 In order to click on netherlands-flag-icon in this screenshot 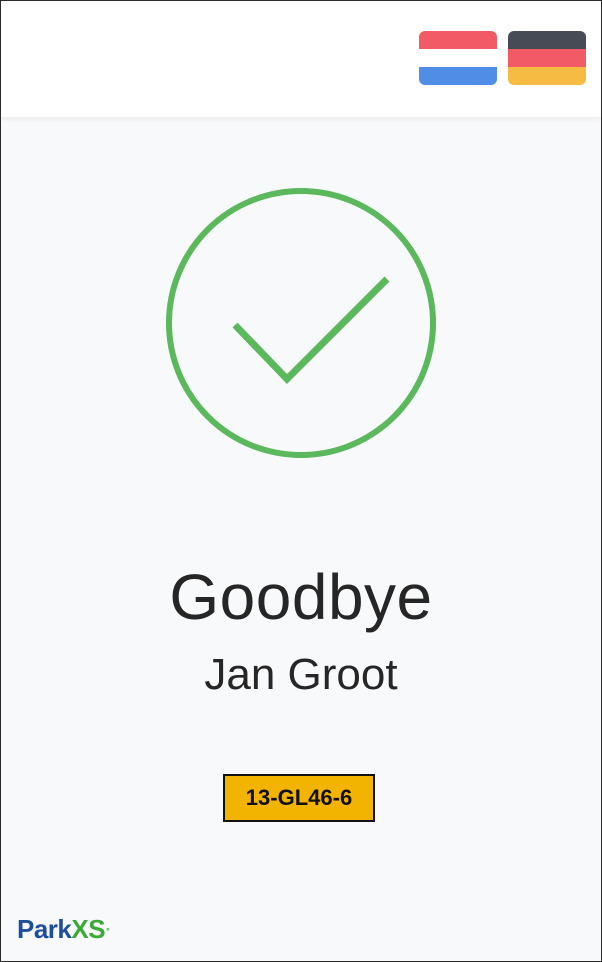, I will do `click(458, 58)`.